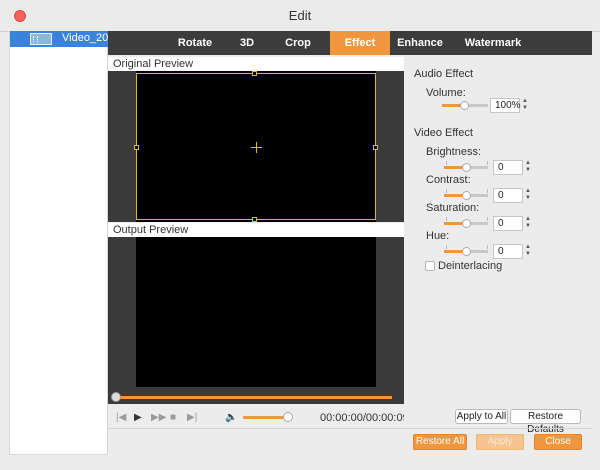  Describe the element at coordinates (528, 195) in the screenshot. I see `contrast-stepper-icon: ▲ ▼` at that location.